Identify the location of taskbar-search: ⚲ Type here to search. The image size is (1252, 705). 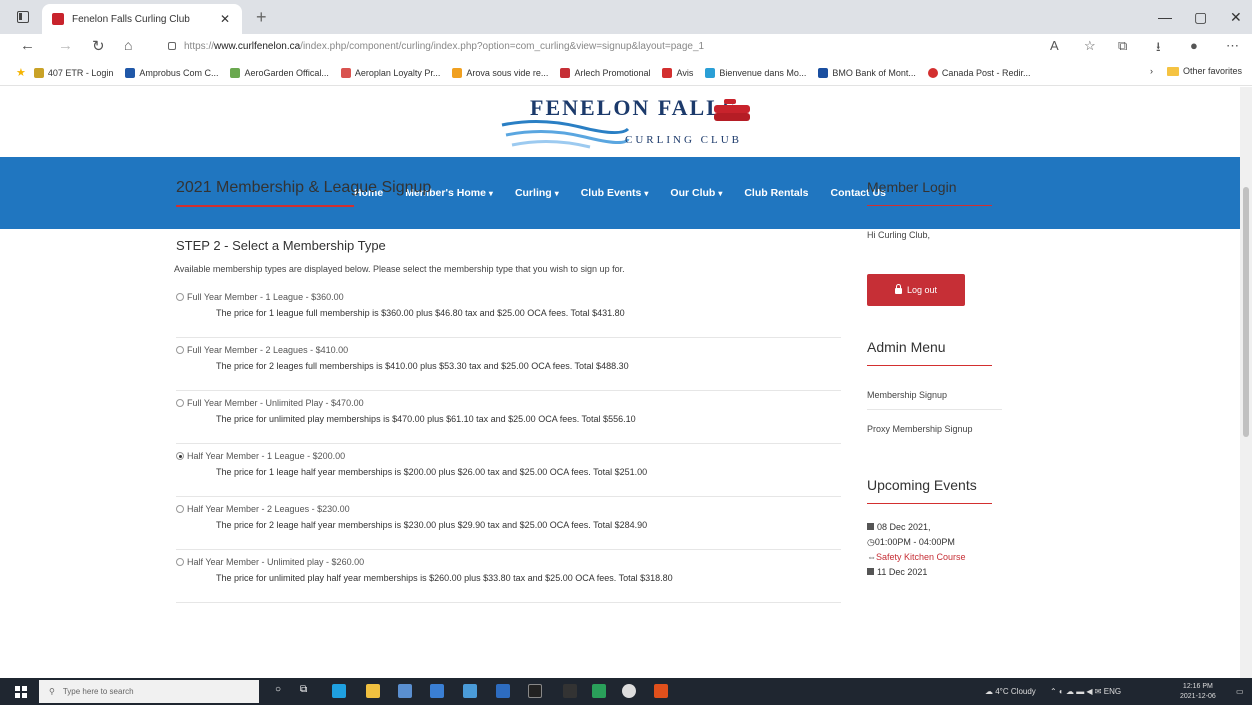
(149, 691).